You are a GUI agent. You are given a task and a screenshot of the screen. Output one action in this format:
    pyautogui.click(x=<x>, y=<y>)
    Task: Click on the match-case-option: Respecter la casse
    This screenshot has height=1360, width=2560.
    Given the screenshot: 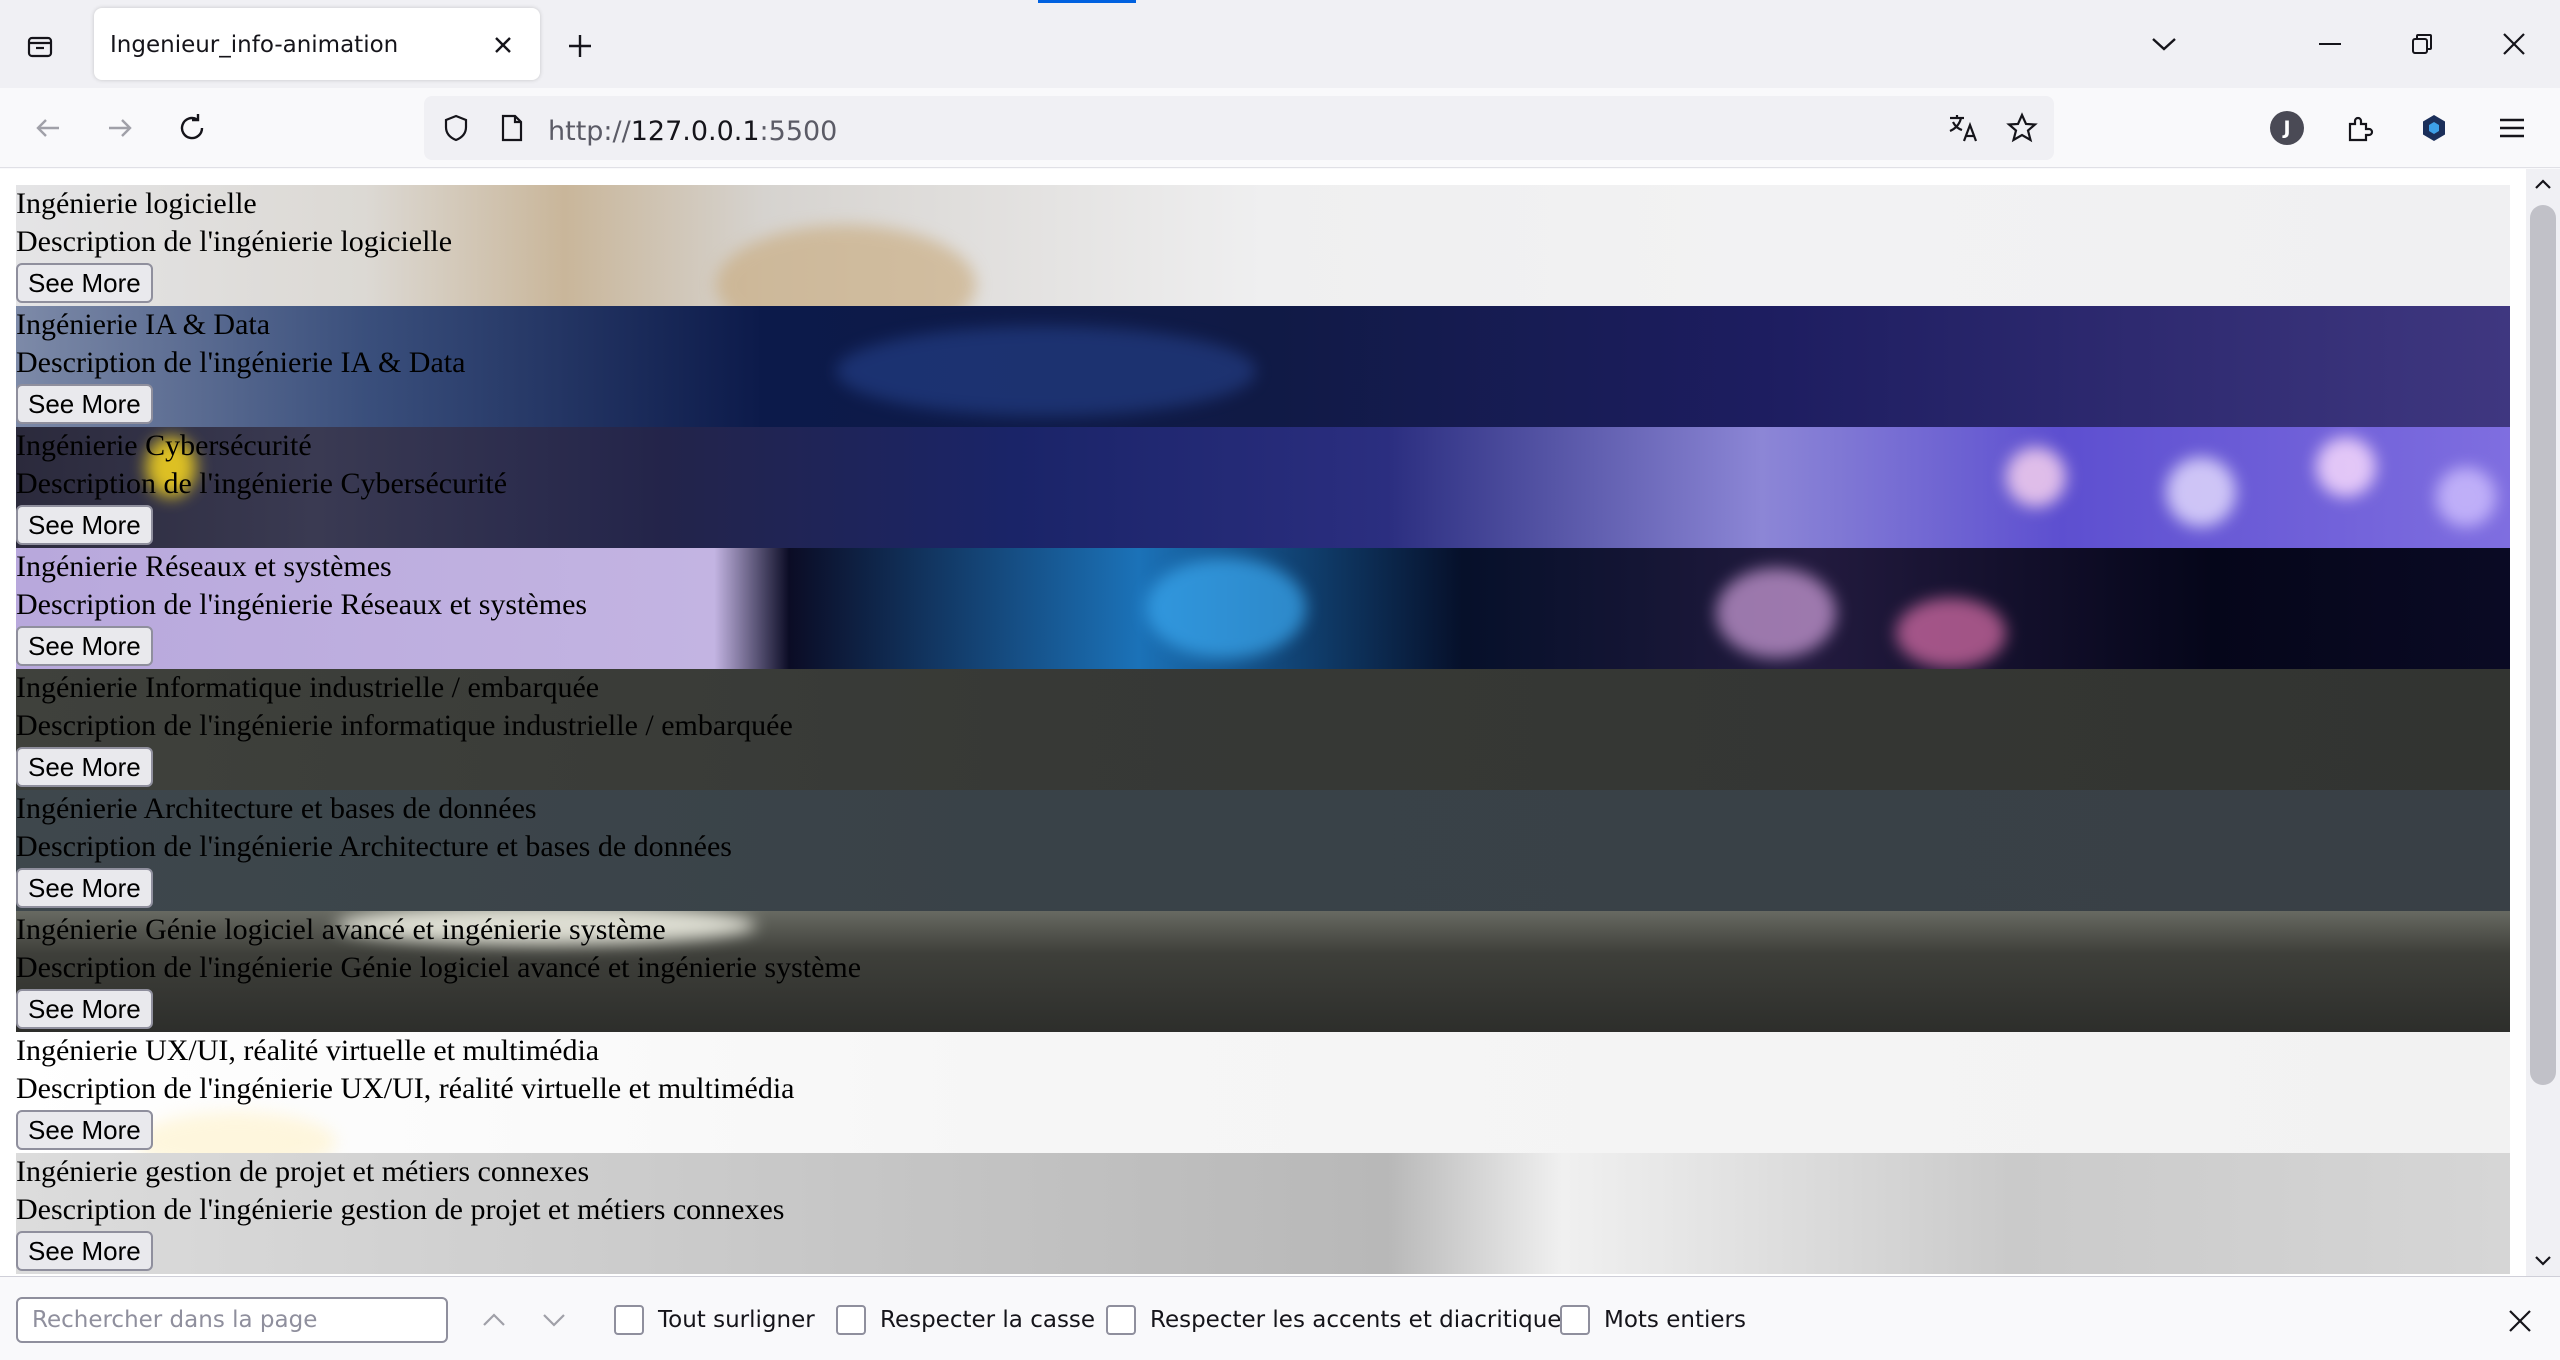 What is the action you would take?
    pyautogui.click(x=965, y=1320)
    